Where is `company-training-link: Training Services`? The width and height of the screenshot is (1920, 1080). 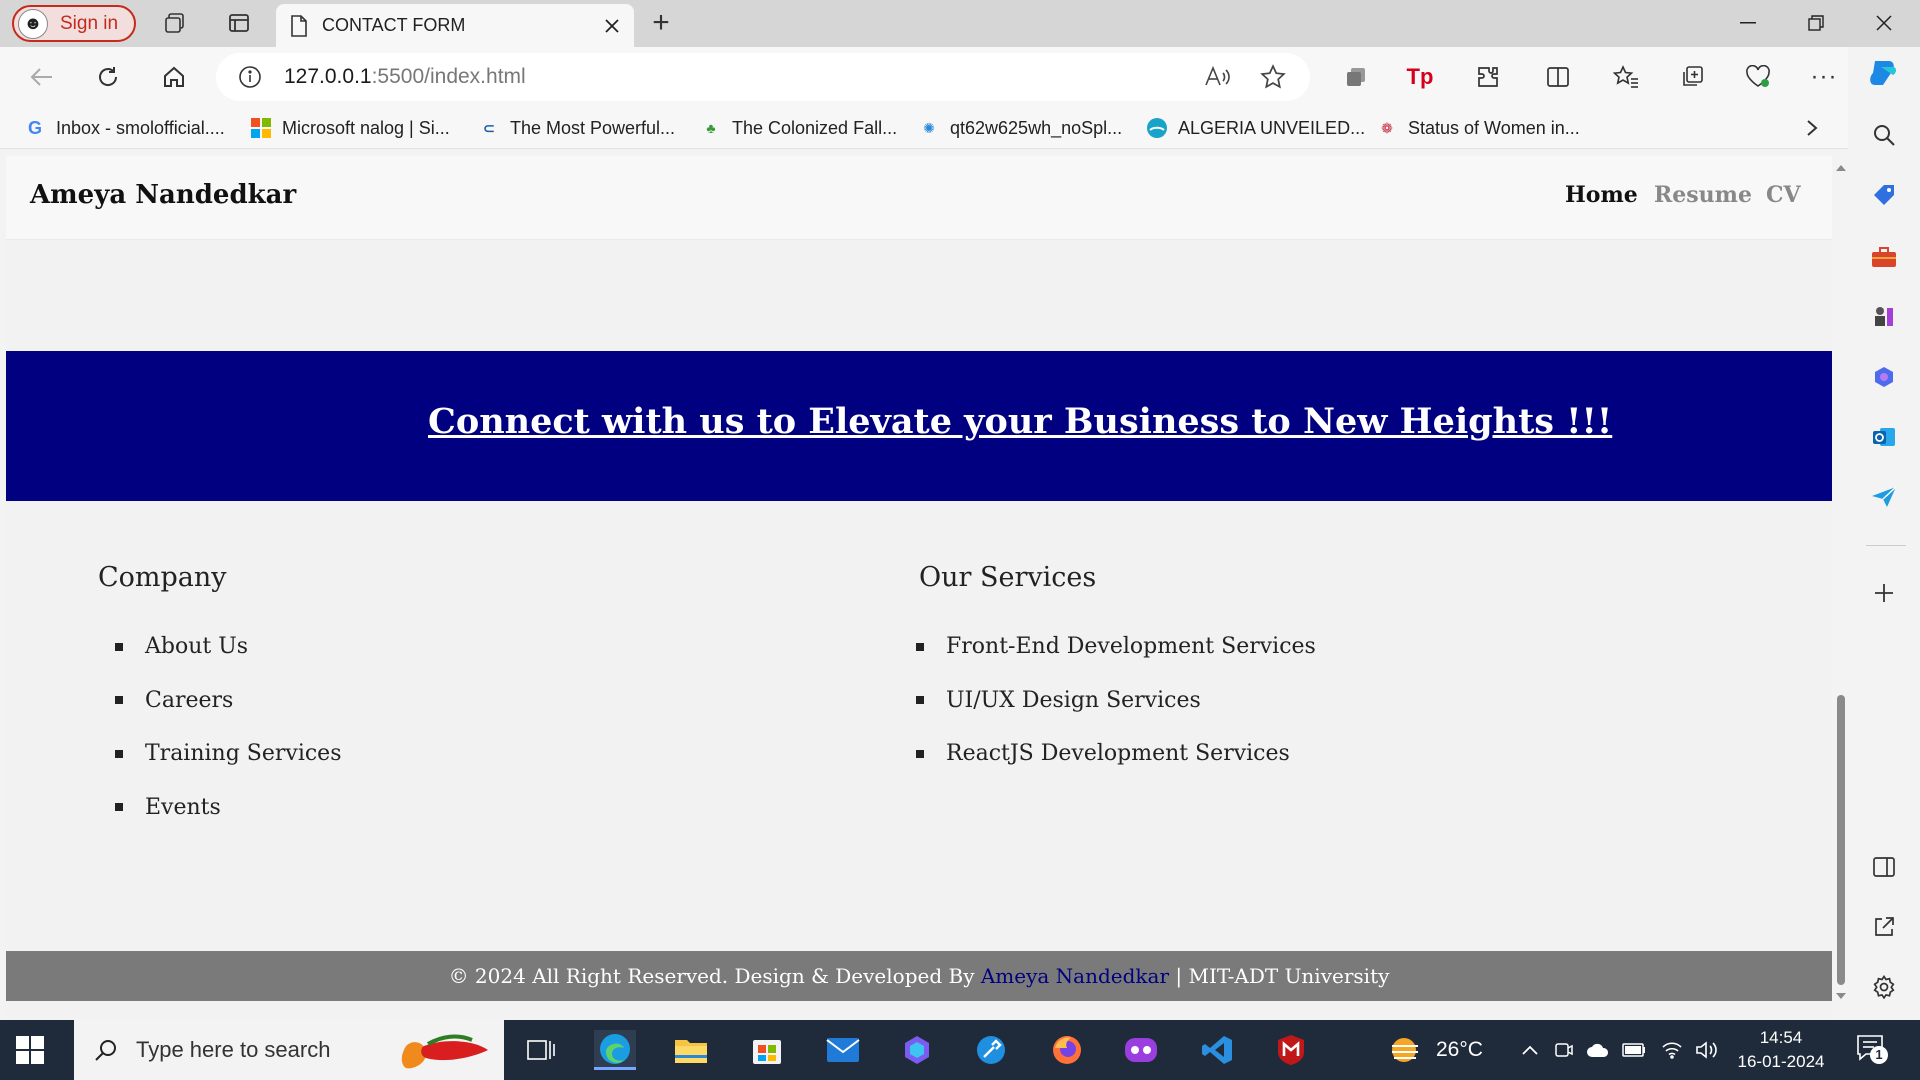 company-training-link: Training Services is located at coordinates (243, 753).